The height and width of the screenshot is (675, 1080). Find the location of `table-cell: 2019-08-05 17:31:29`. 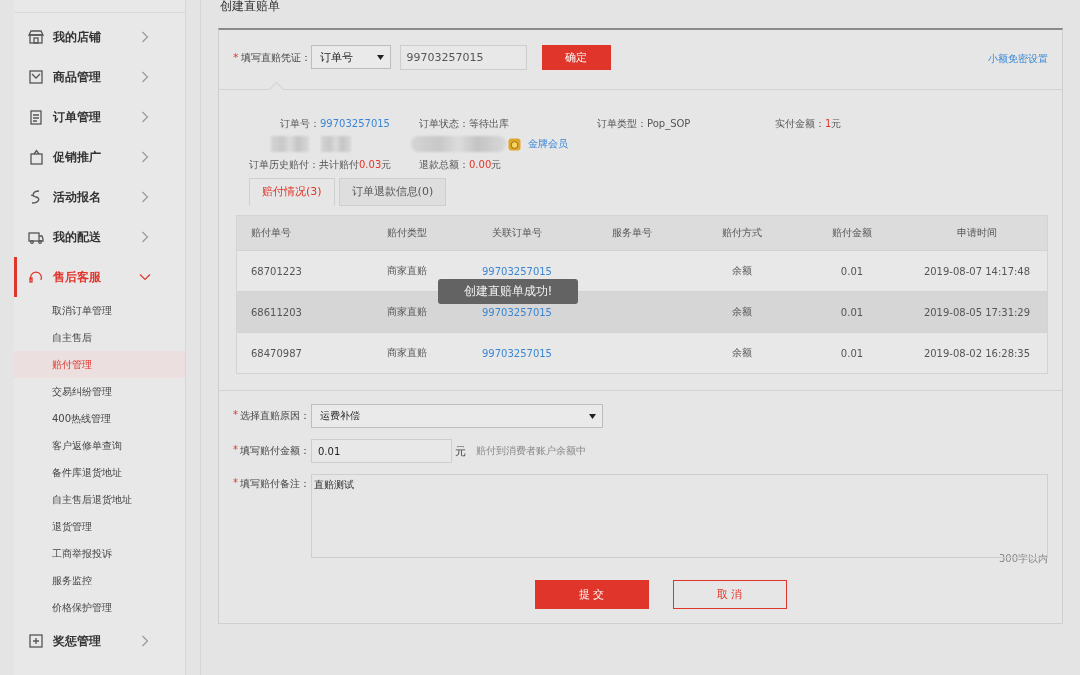

table-cell: 2019-08-05 17:31:29 is located at coordinates (977, 312).